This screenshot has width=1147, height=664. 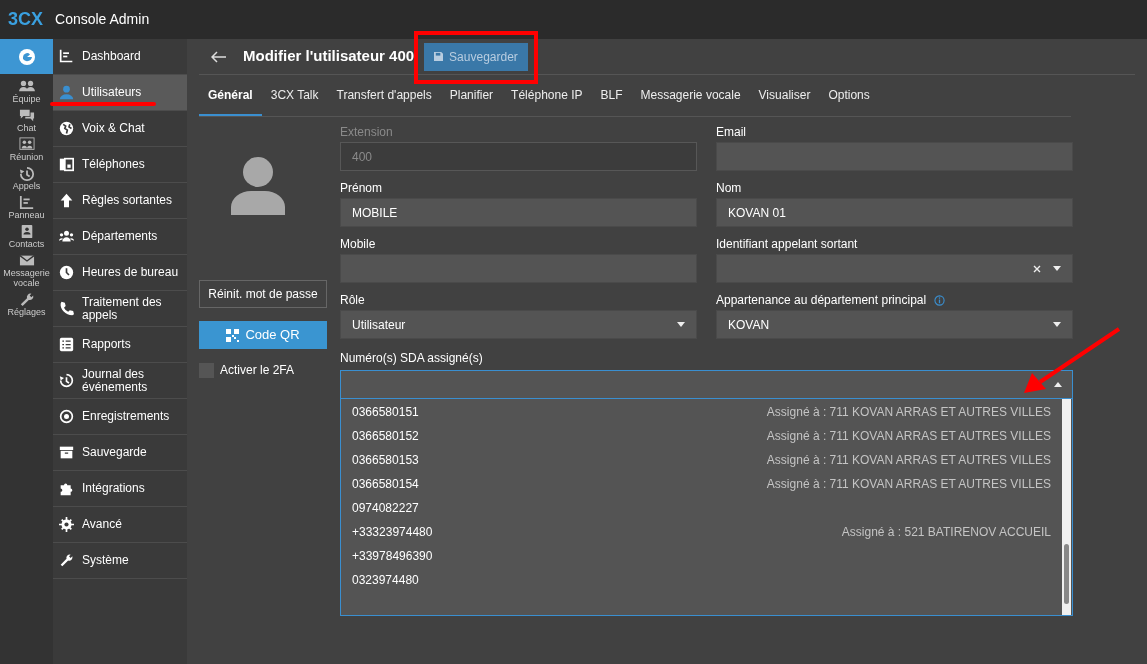 I want to click on select-field: KOVAN, so click(x=894, y=324).